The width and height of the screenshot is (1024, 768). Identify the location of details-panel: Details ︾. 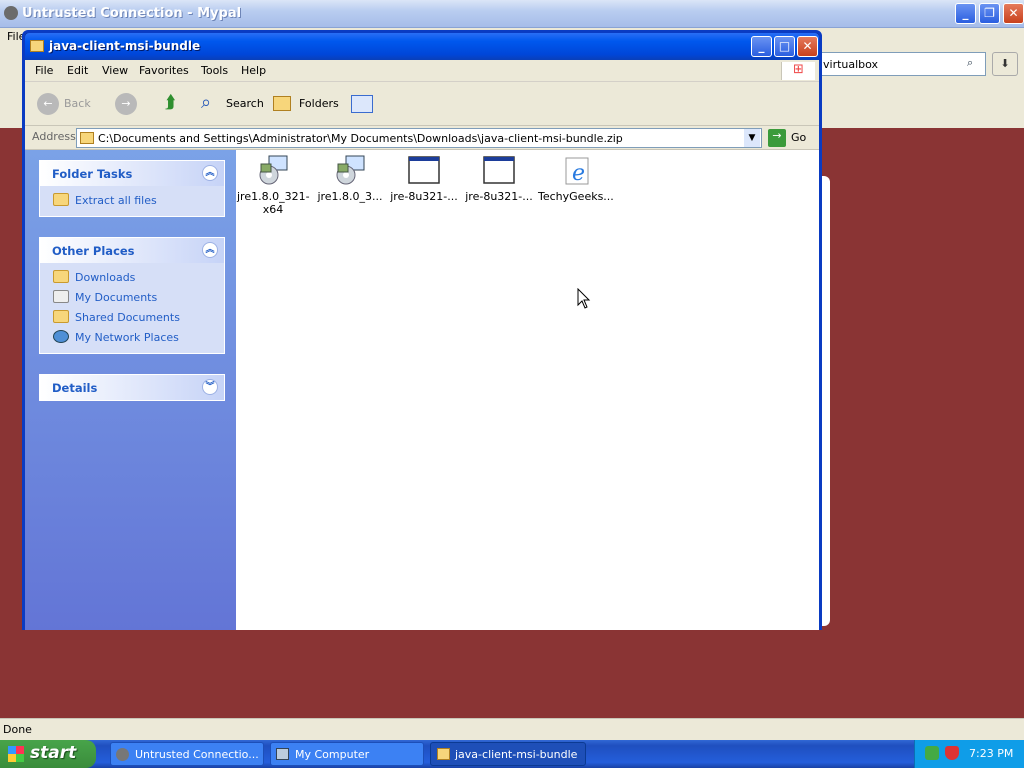
(132, 387).